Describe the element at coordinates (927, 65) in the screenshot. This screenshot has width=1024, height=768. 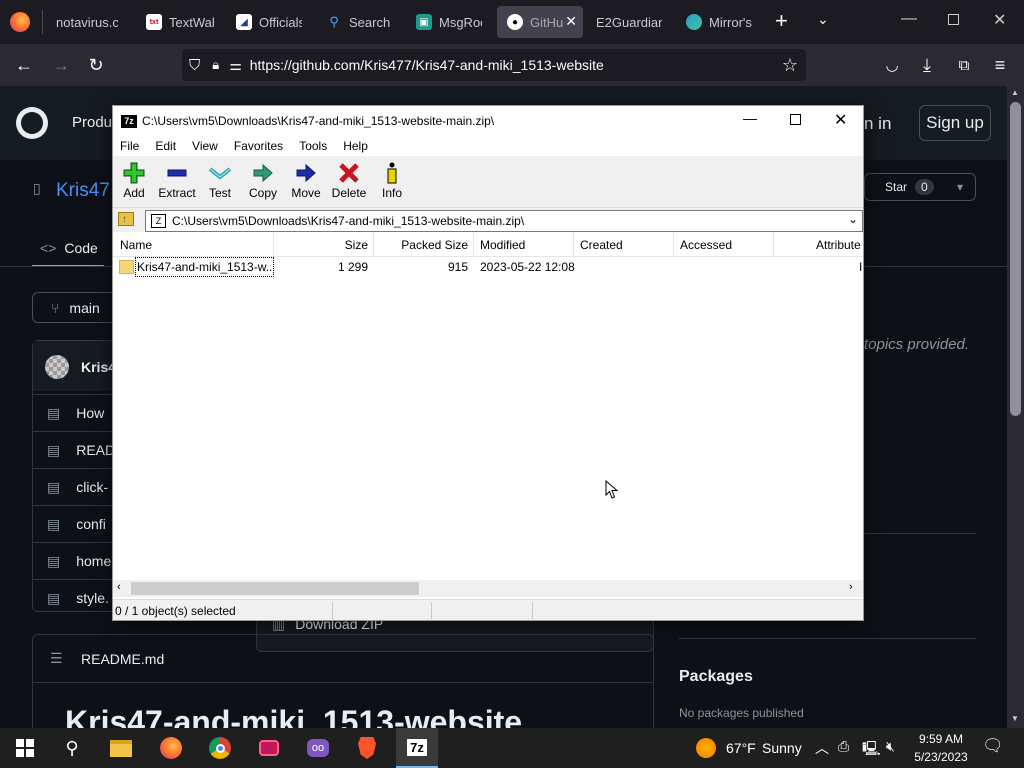
I see `download-icon: ⤓` at that location.